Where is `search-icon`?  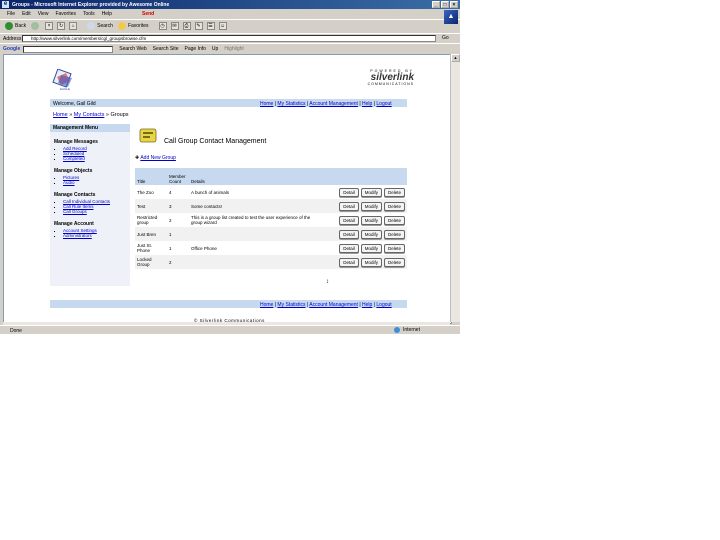
search-icon is located at coordinates (91, 26).